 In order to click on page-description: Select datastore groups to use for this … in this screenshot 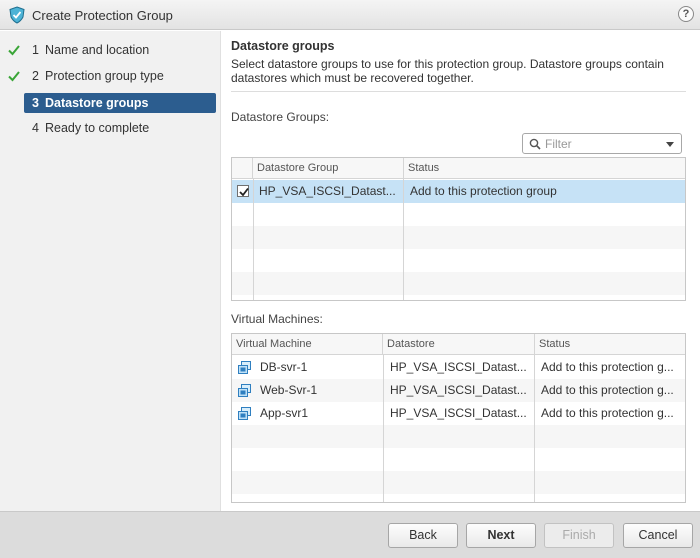, I will do `click(447, 71)`.